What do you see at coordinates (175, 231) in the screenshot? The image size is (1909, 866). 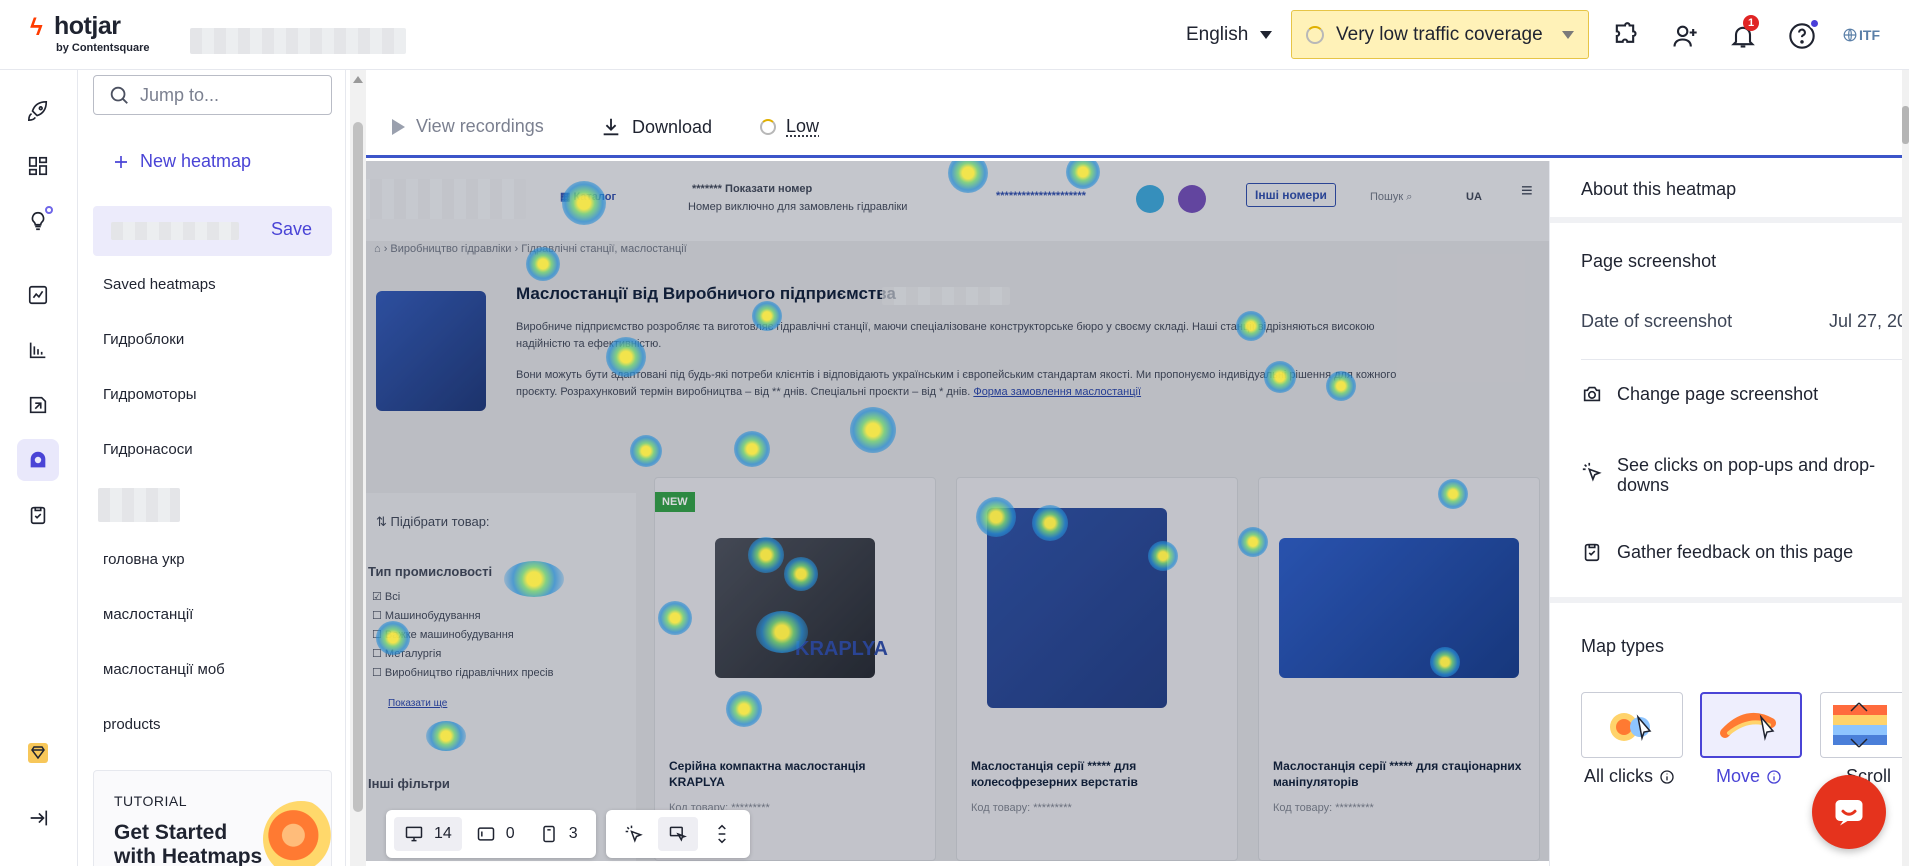 I see `heatmap-name-redacted` at bounding box center [175, 231].